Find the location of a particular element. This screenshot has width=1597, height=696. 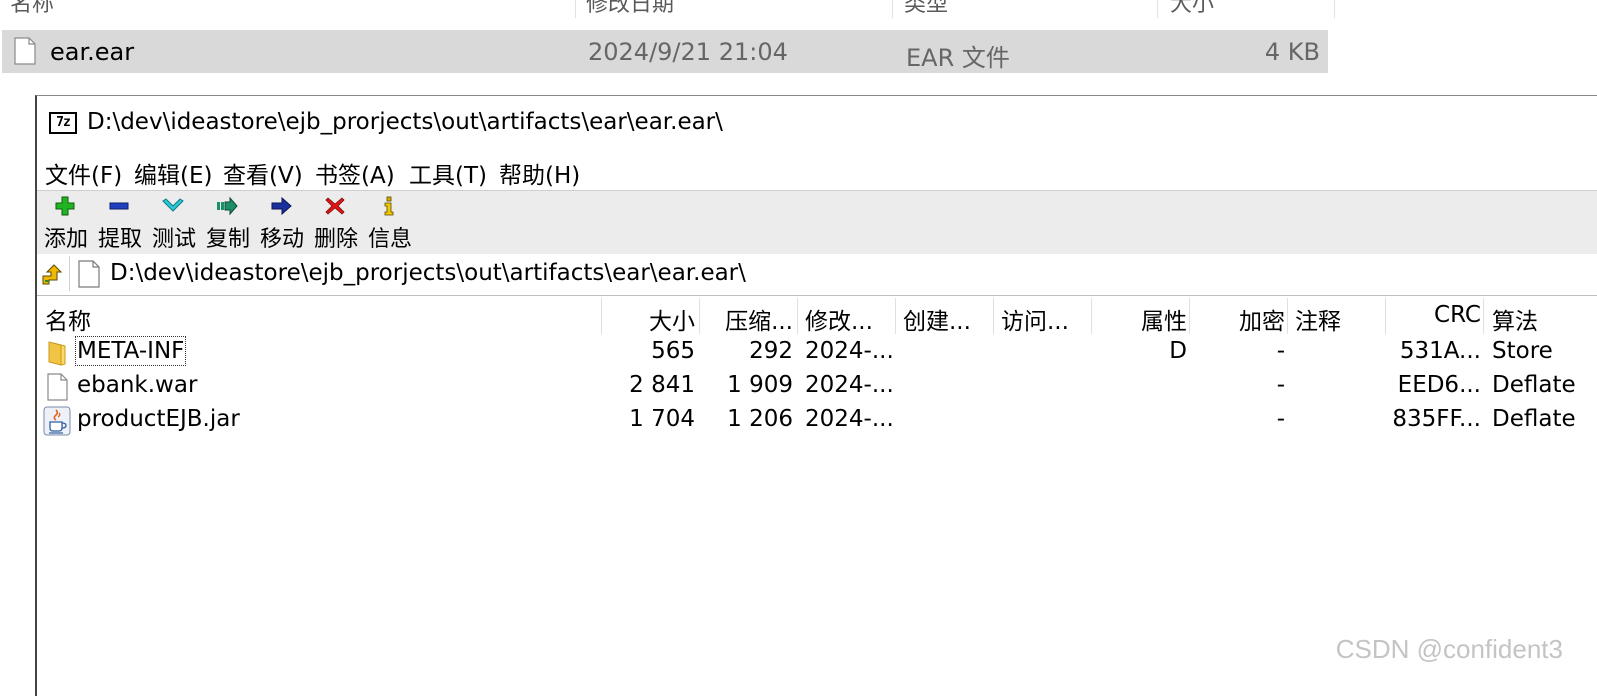

extract-button: 提取 is located at coordinates (120, 222).